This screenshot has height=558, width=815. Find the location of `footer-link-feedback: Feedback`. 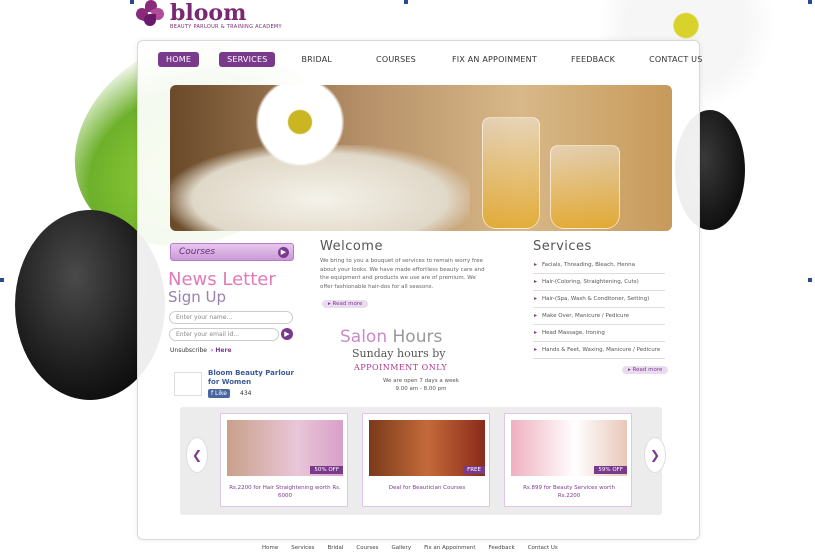

footer-link-feedback: Feedback is located at coordinates (502, 548).